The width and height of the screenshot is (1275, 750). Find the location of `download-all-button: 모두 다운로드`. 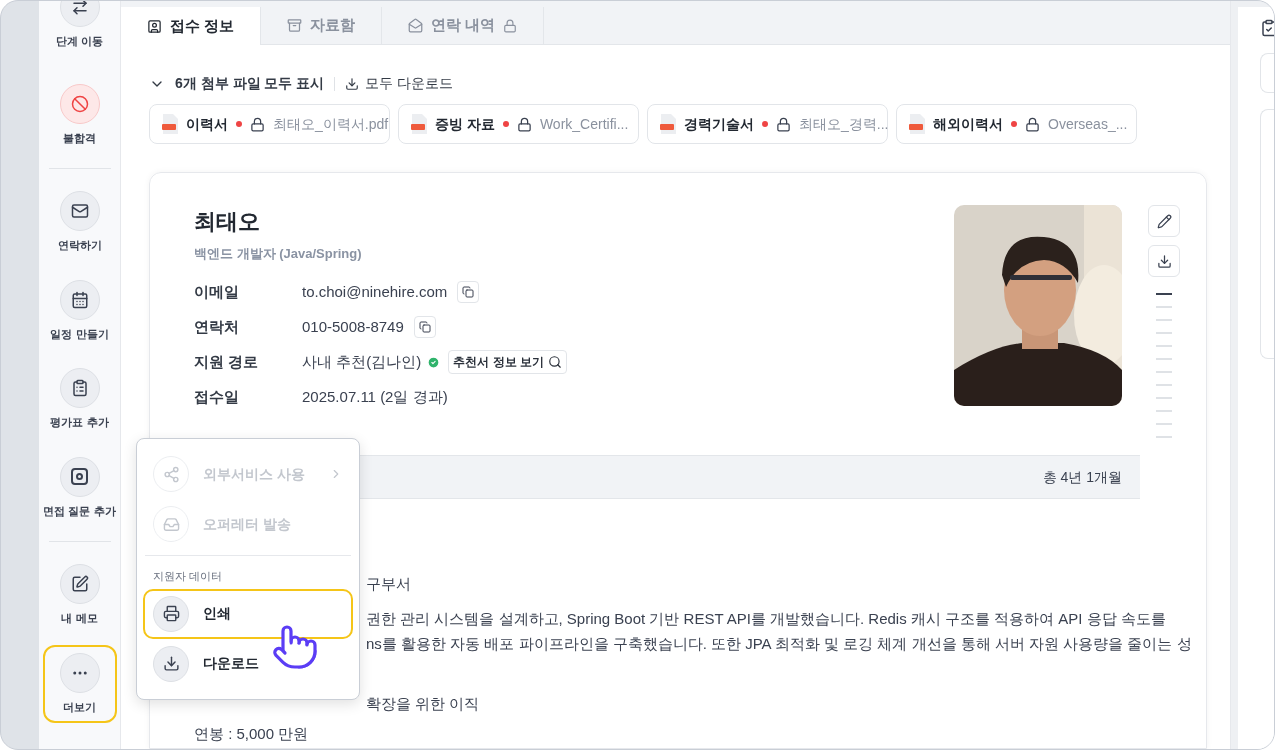

download-all-button: 모두 다운로드 is located at coordinates (399, 83).